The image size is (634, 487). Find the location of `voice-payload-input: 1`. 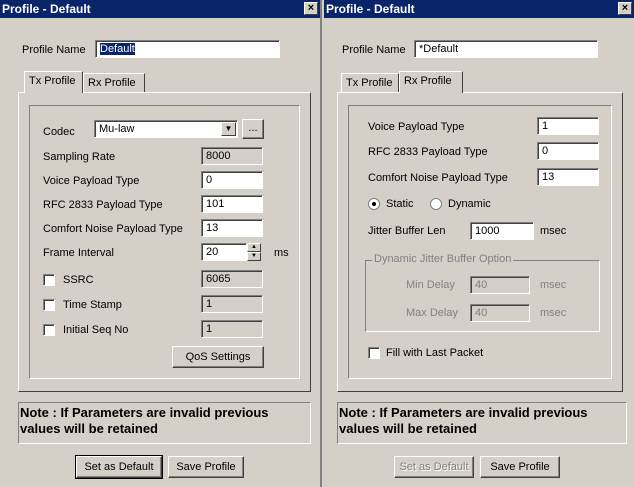

voice-payload-input: 1 is located at coordinates (568, 126).